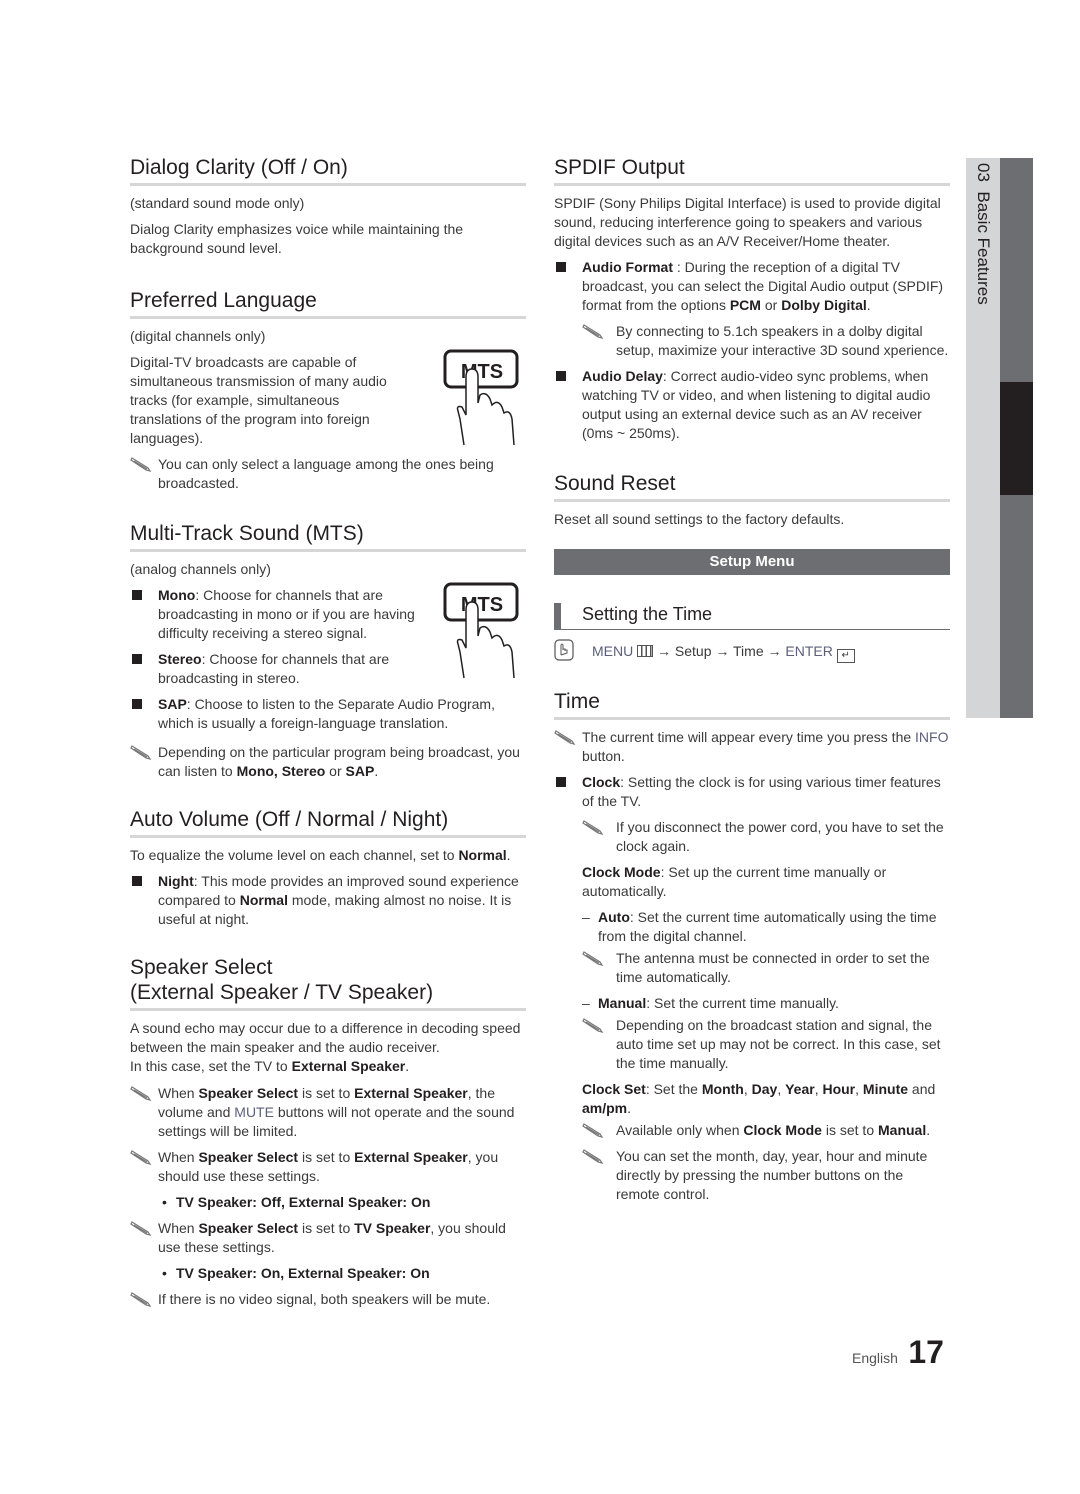  I want to click on chapter-title: Basic Features, so click(983, 248).